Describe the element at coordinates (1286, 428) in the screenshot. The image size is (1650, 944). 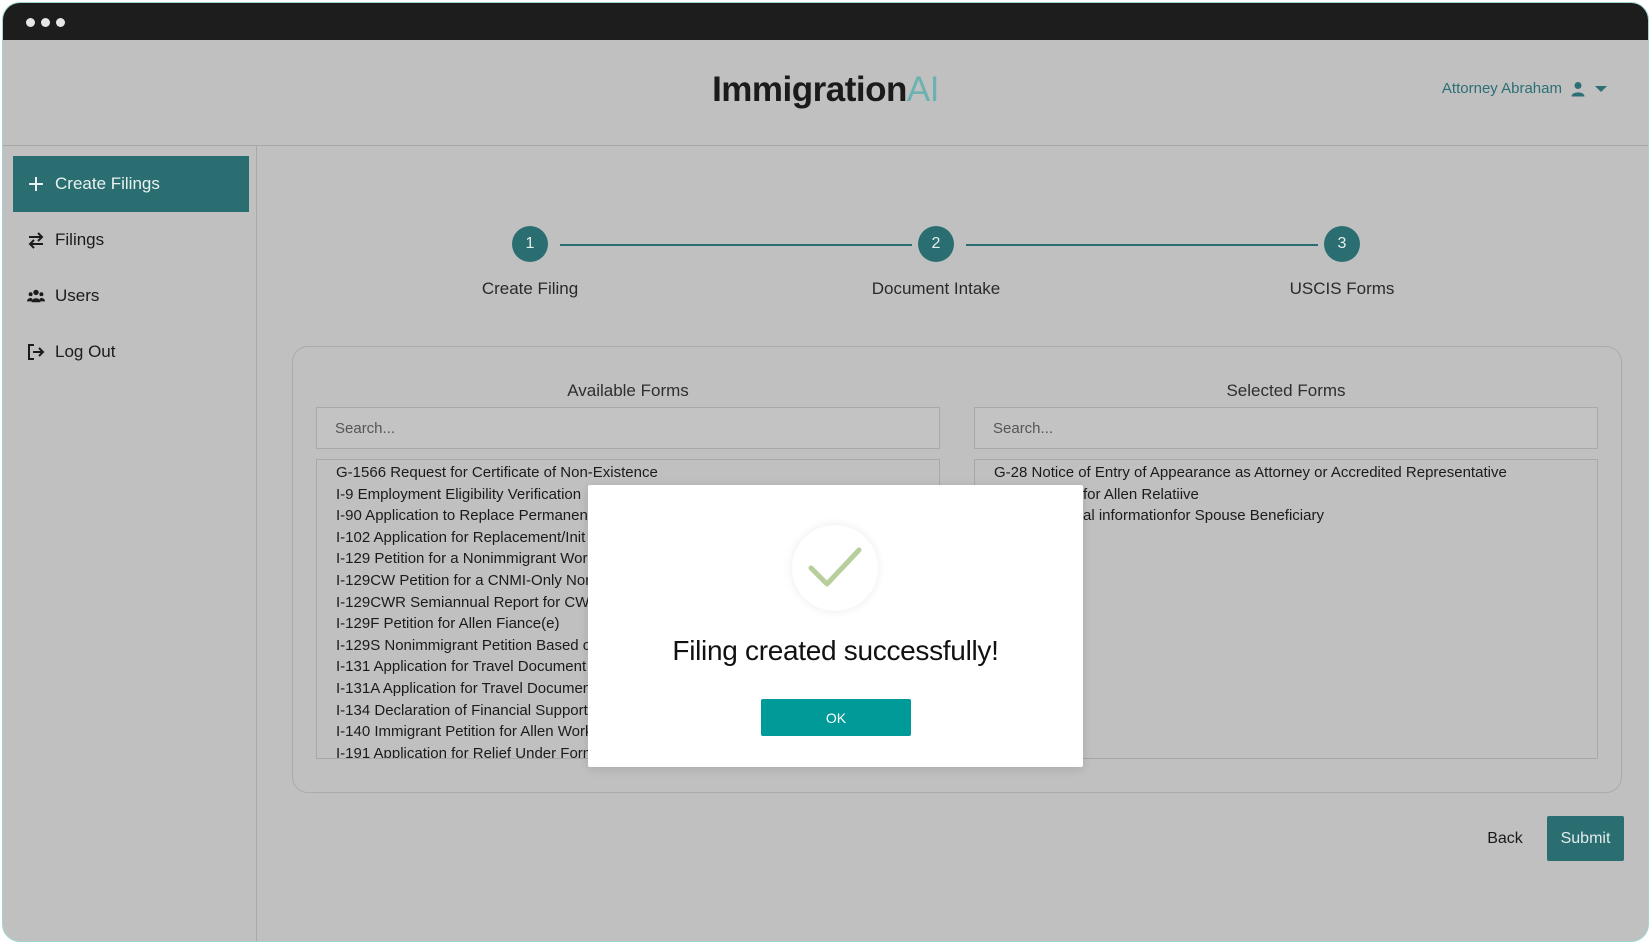
I see `selected-forms-search-input` at that location.